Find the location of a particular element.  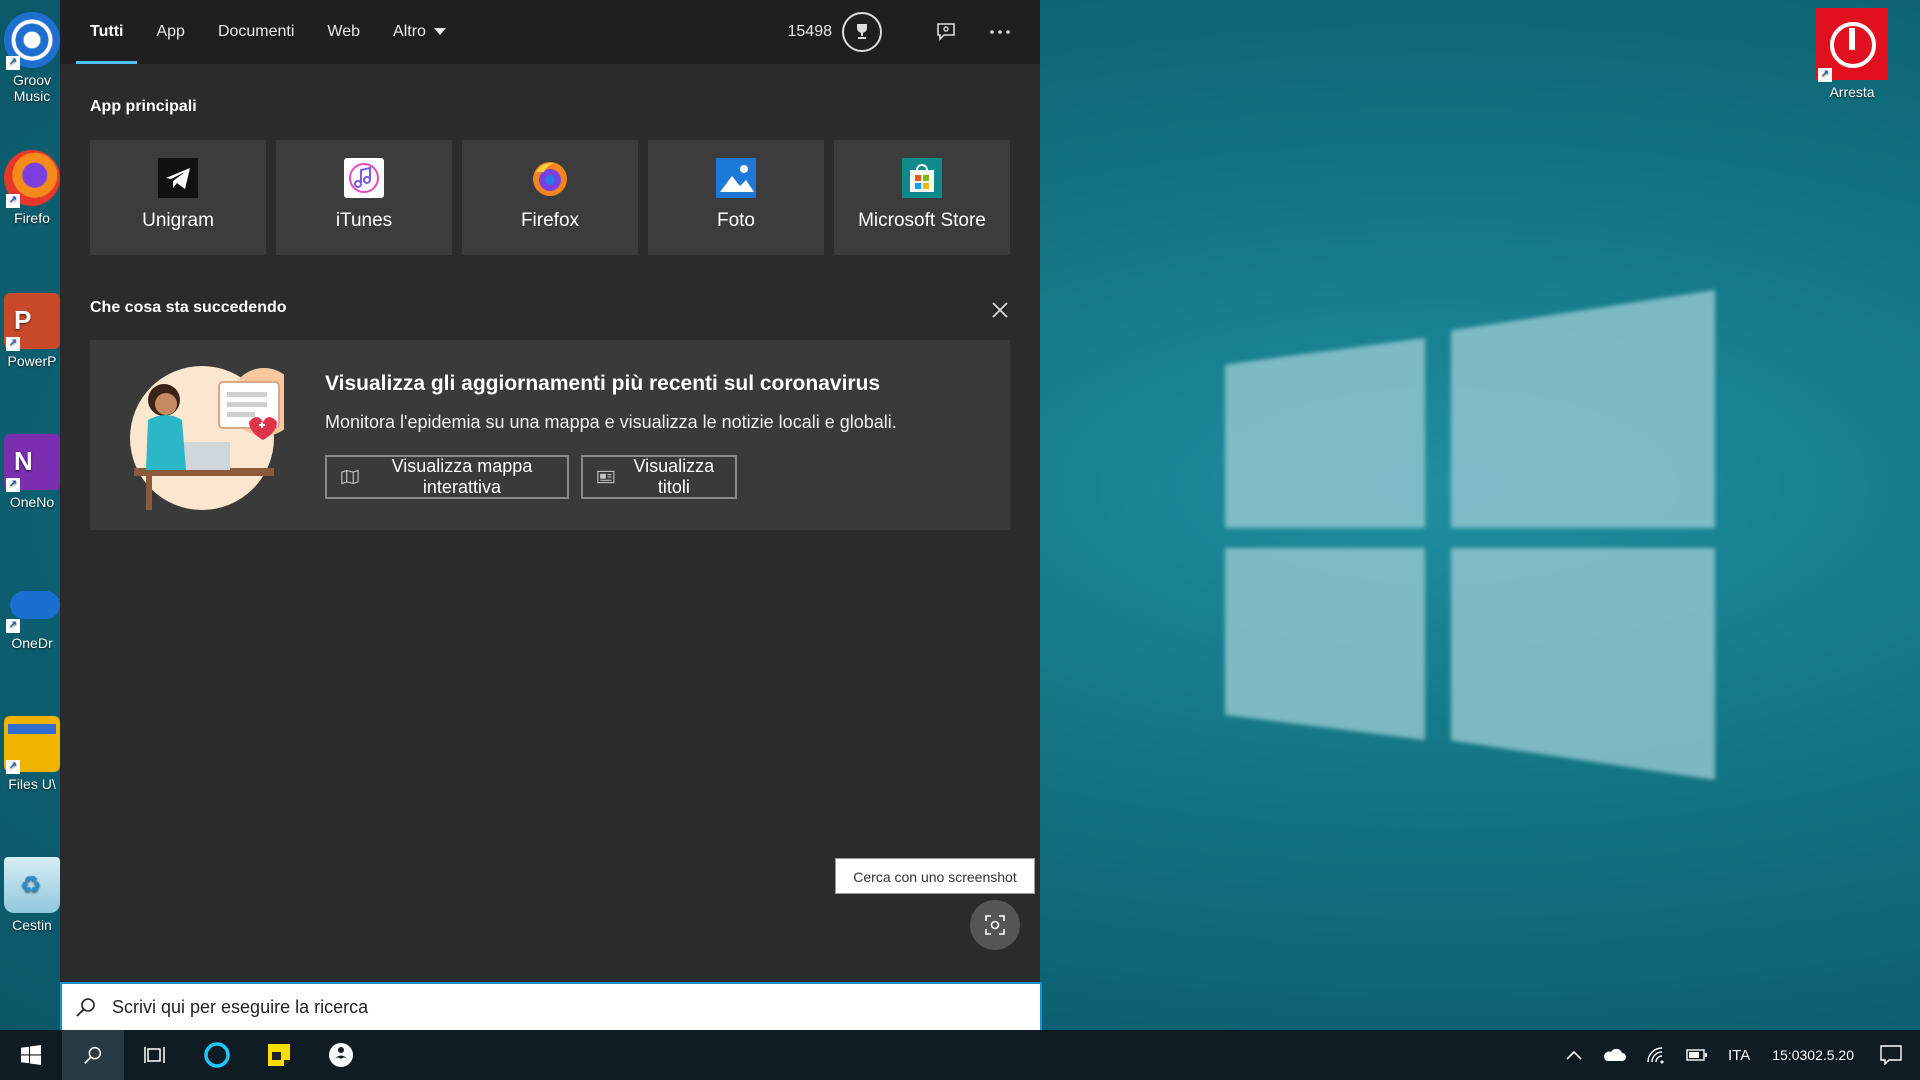

desktop-icon-shutdown: ↗ Arresta is located at coordinates (1852, 54).